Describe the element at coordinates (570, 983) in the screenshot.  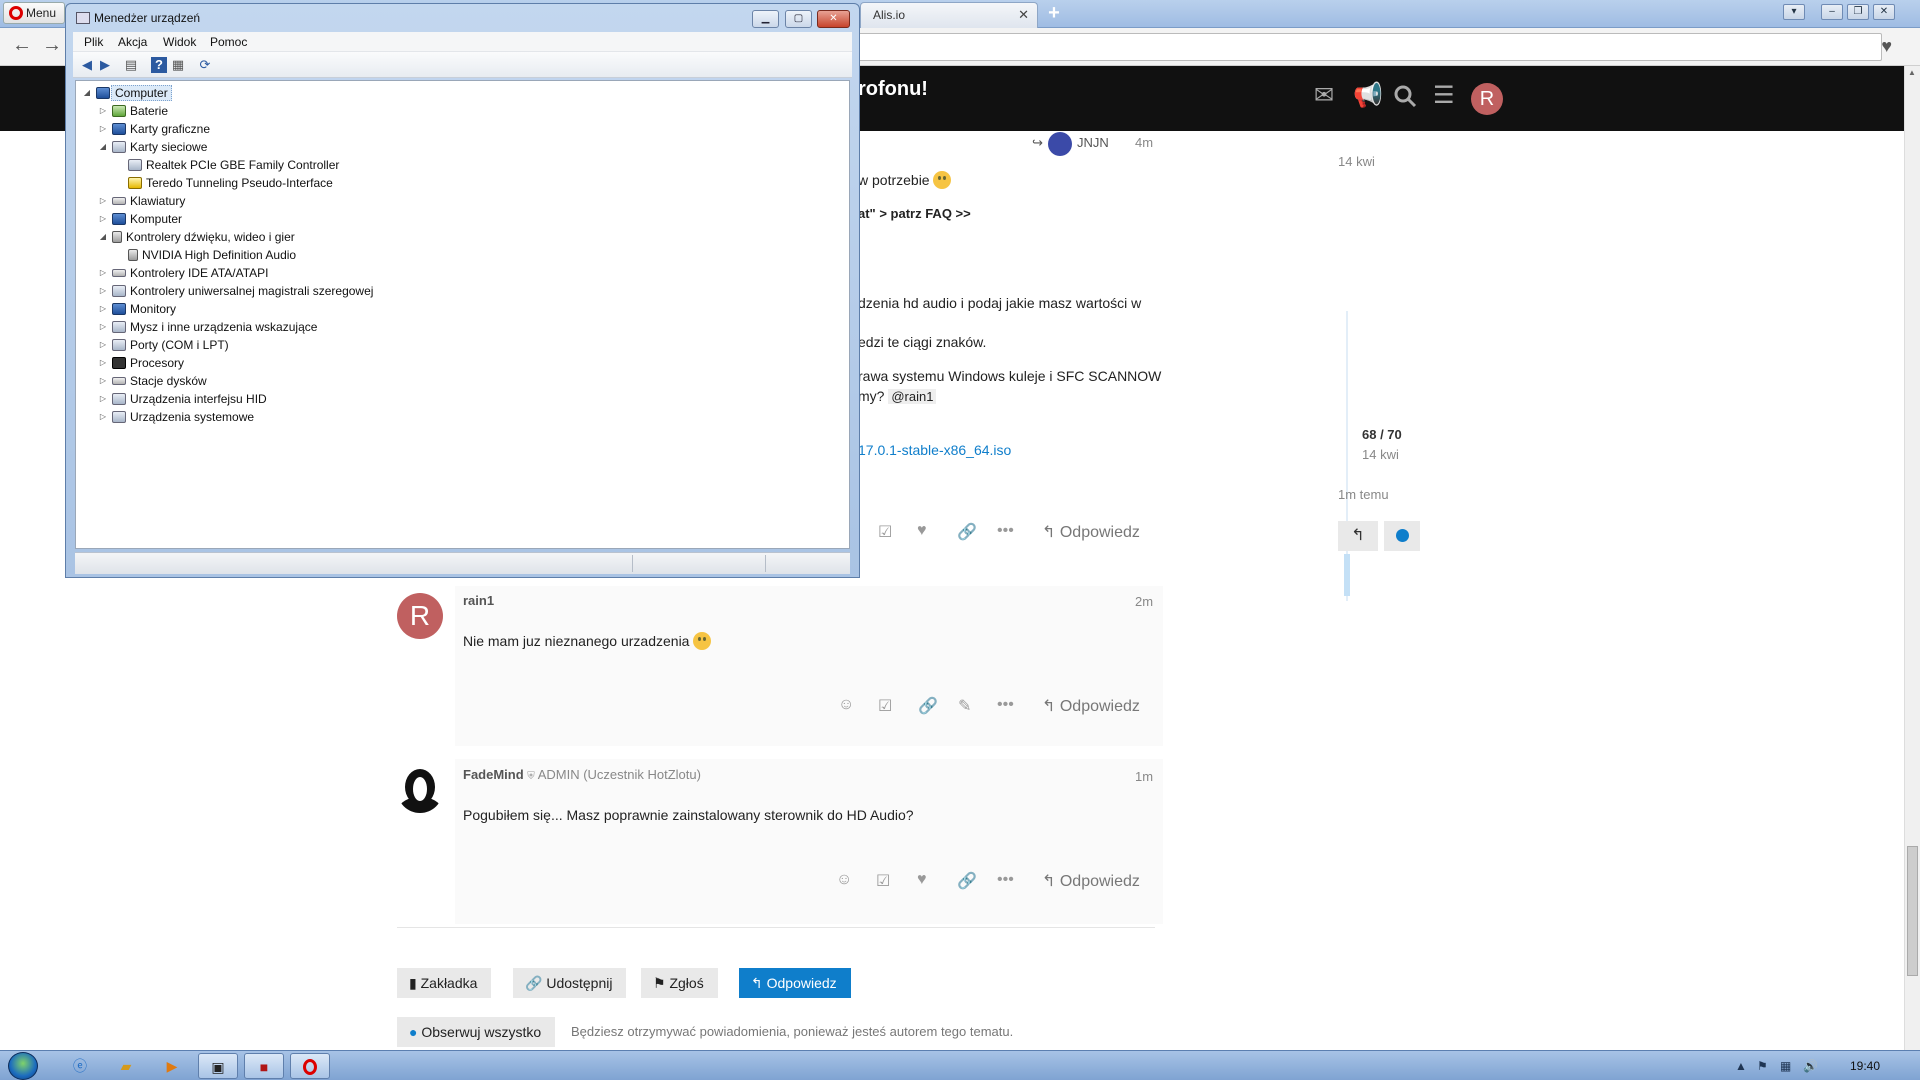
I see `share-button: 🔗 Udostępnij` at that location.